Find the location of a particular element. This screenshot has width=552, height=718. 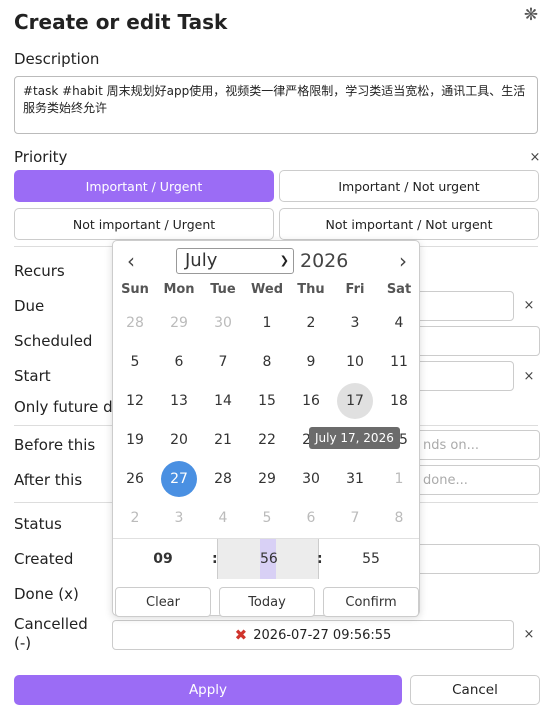

cross-mark-icon: ✖ is located at coordinates (241, 635).